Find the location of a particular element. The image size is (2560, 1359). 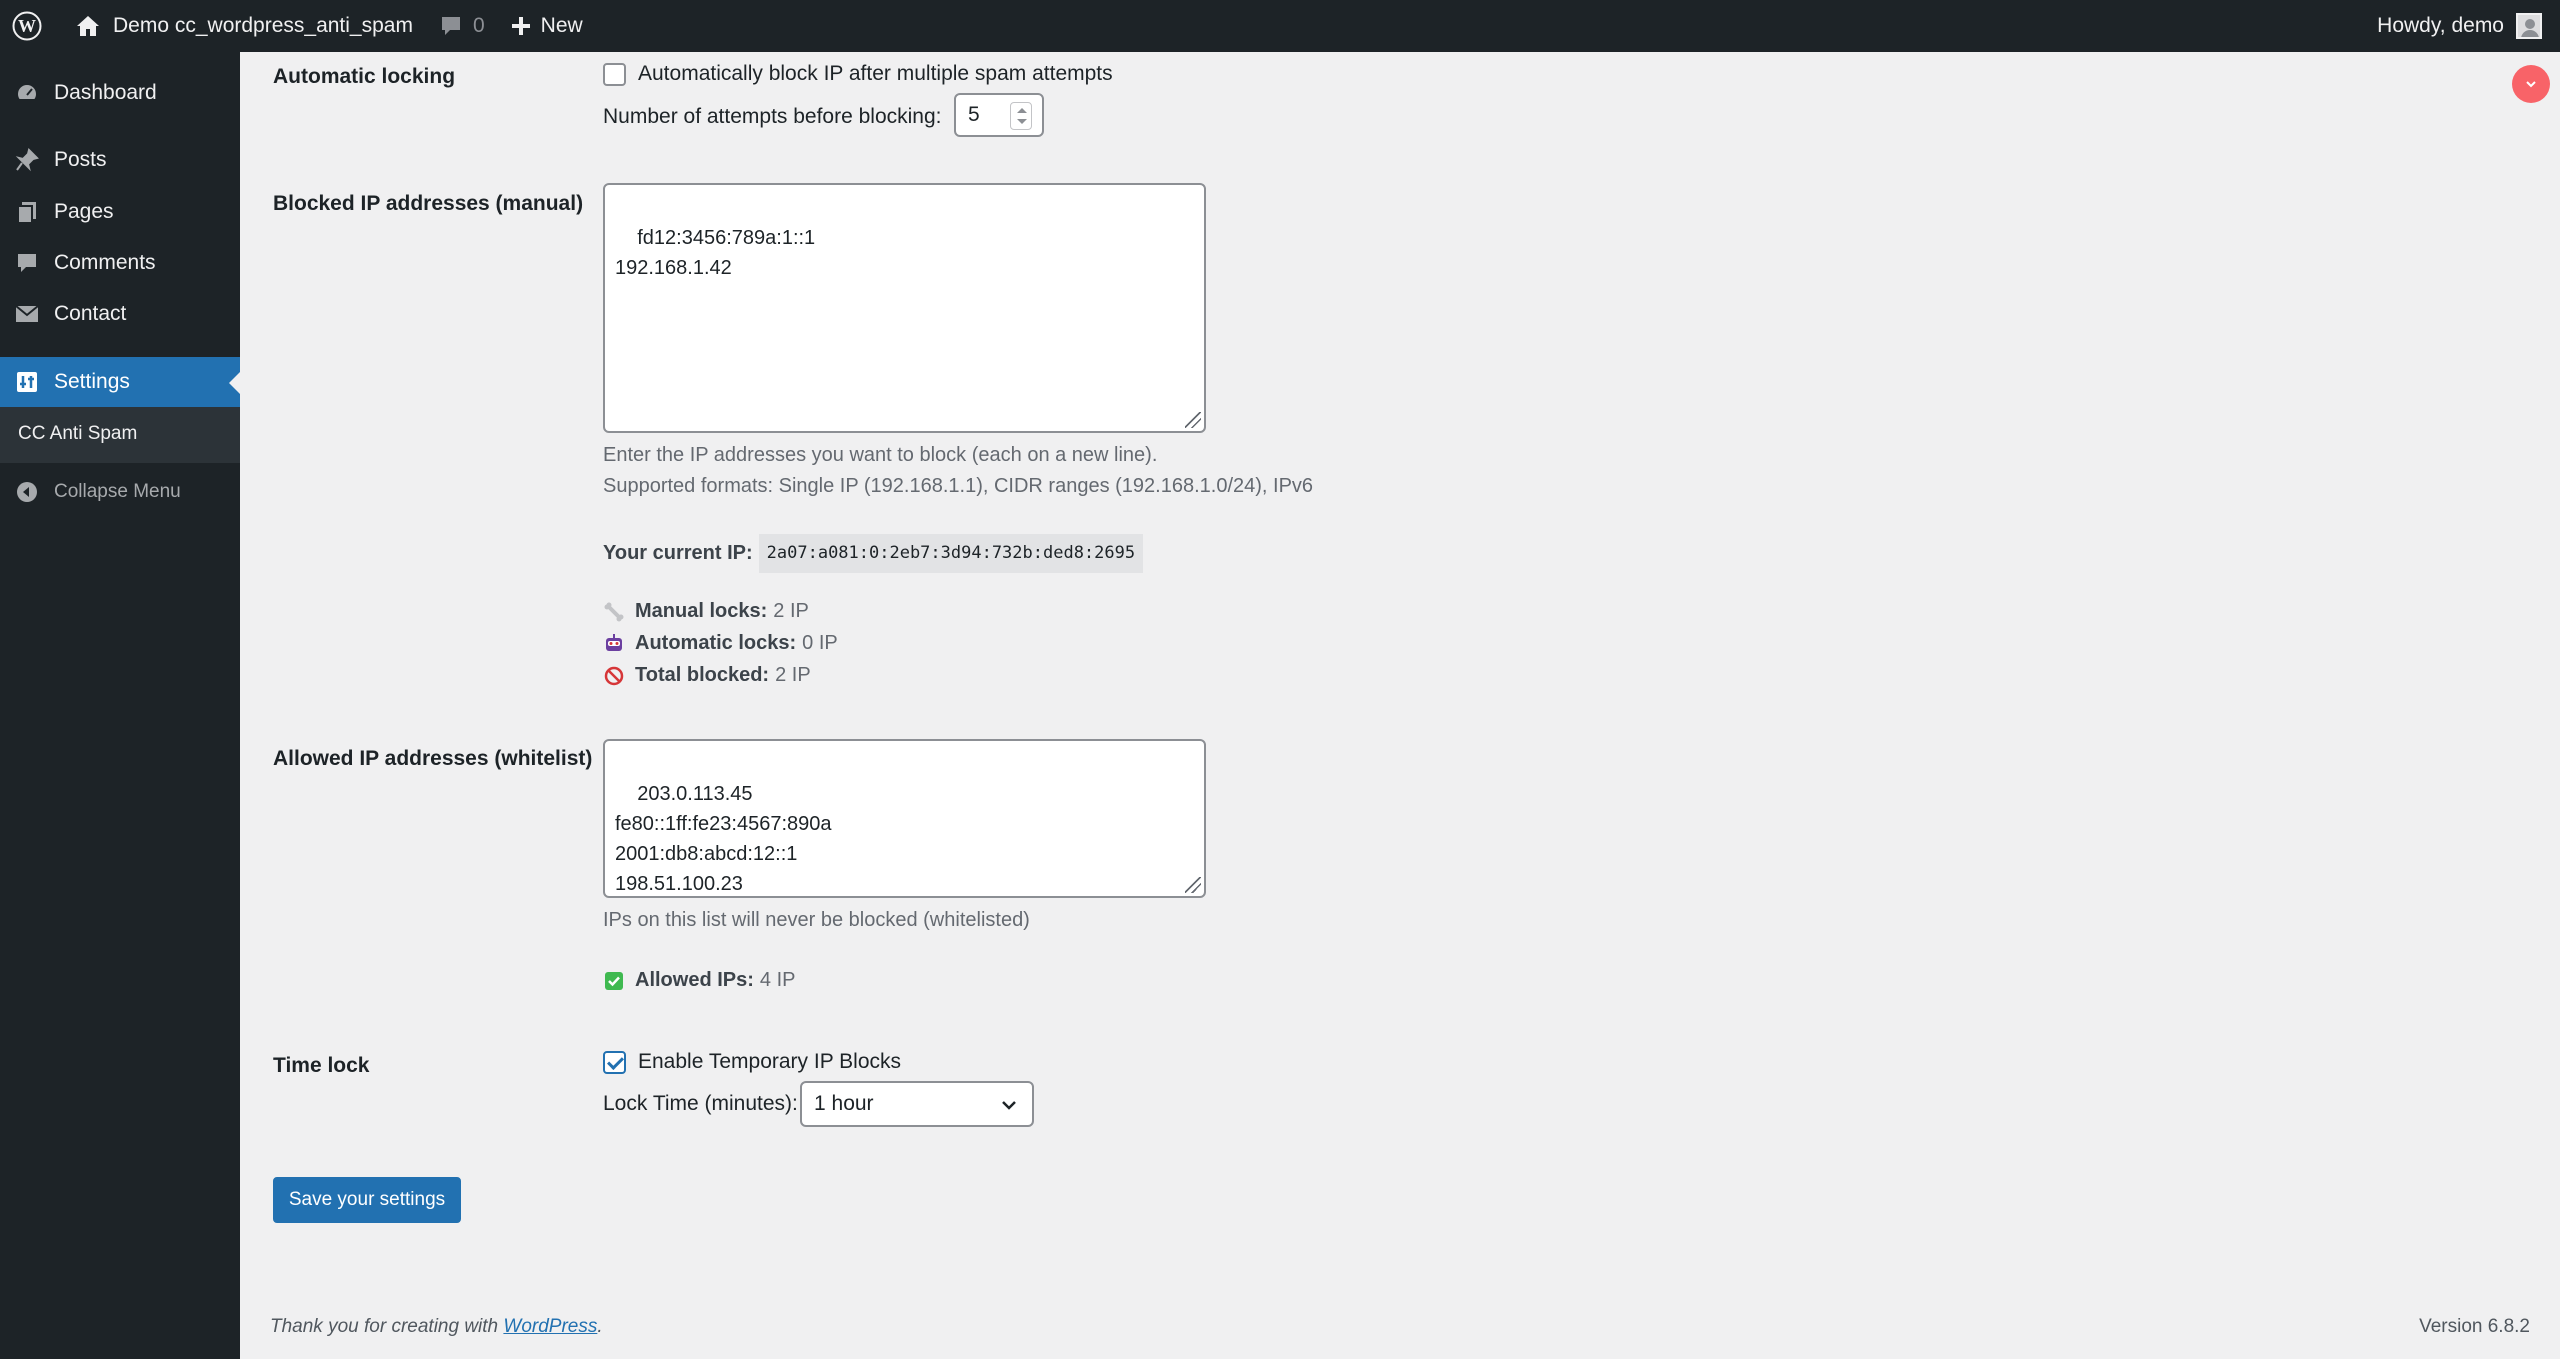

wordpress-link: WordPress is located at coordinates (550, 1326).